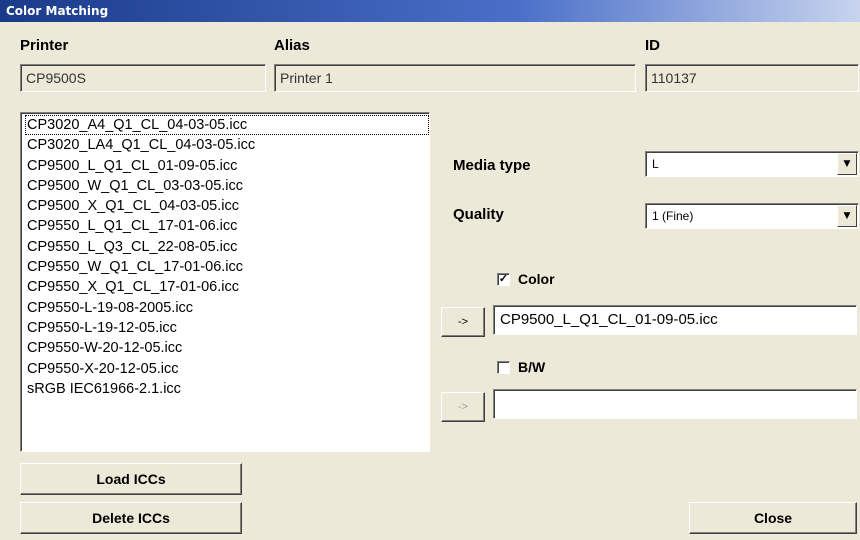  I want to click on checkbox-empty-icon, so click(503, 367).